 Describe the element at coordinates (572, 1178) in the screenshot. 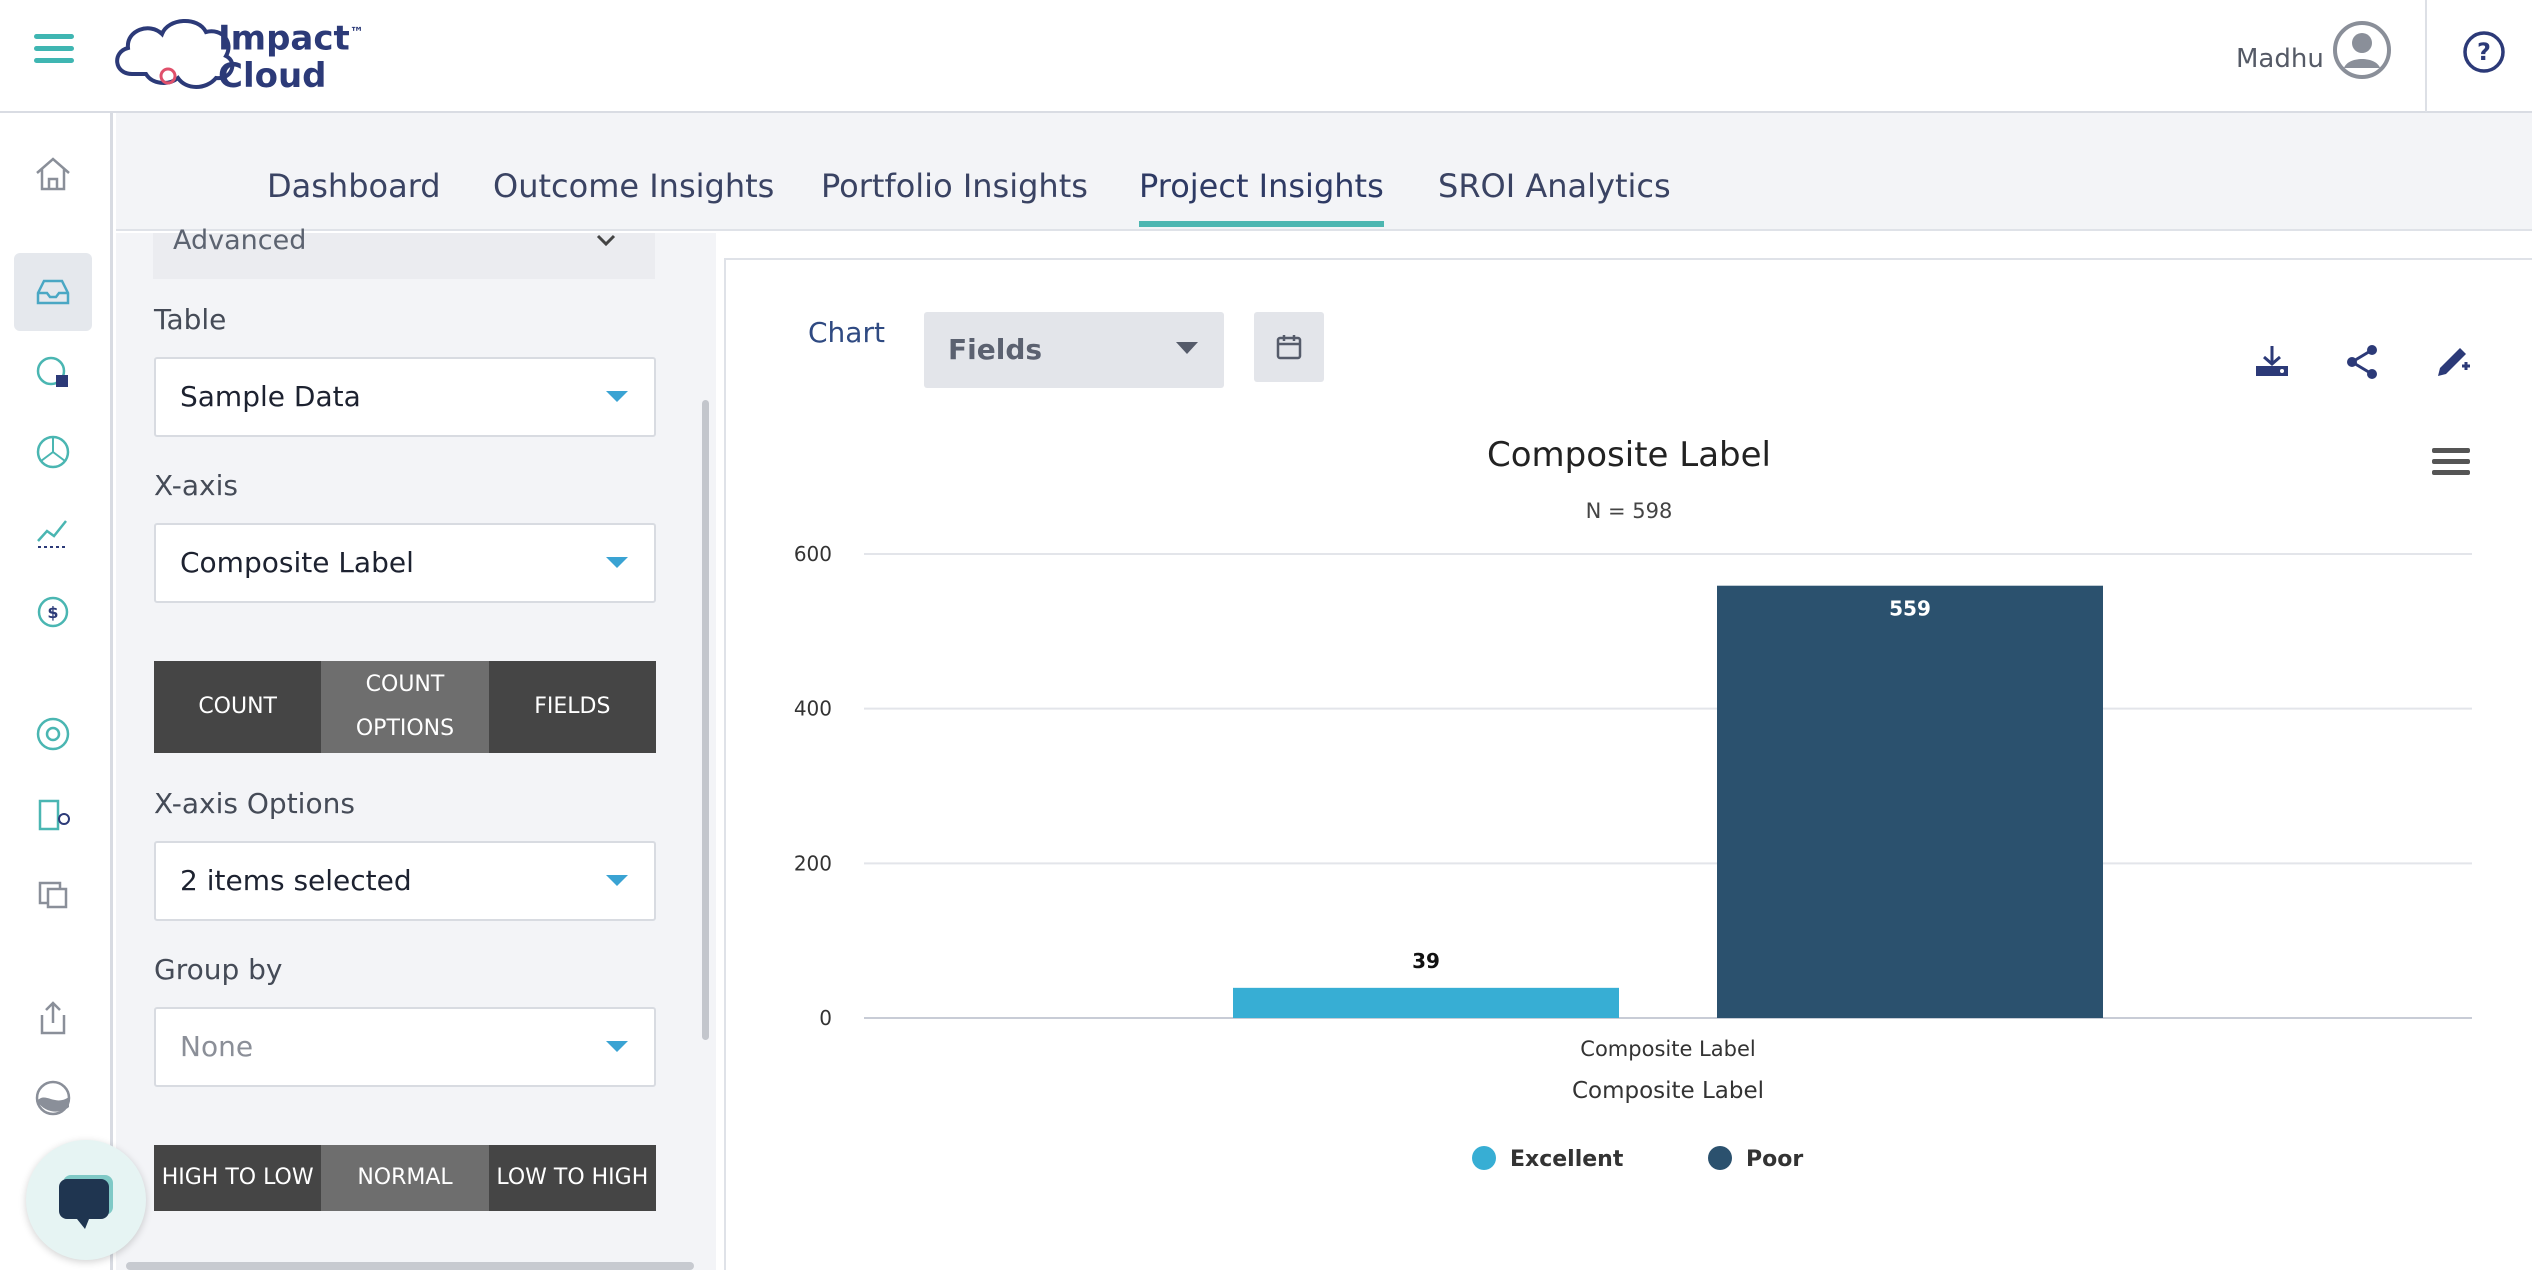

I see `low-to-high-button: LOW TO HIGH` at that location.